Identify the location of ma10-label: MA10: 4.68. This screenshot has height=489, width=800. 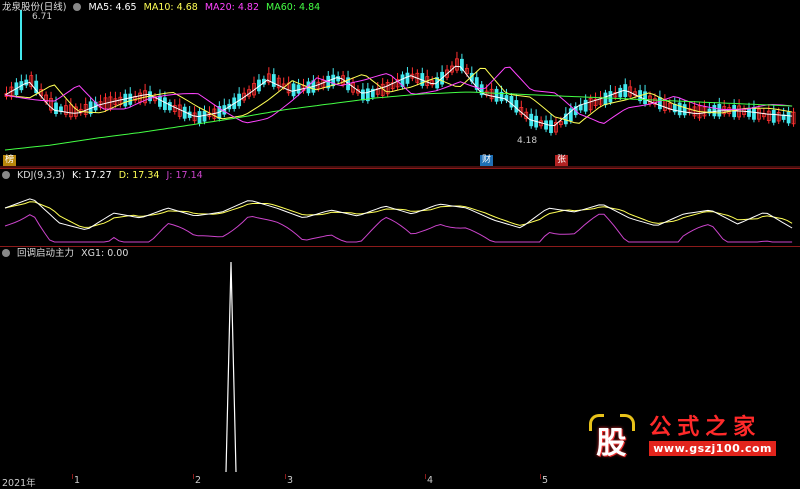
(170, 7).